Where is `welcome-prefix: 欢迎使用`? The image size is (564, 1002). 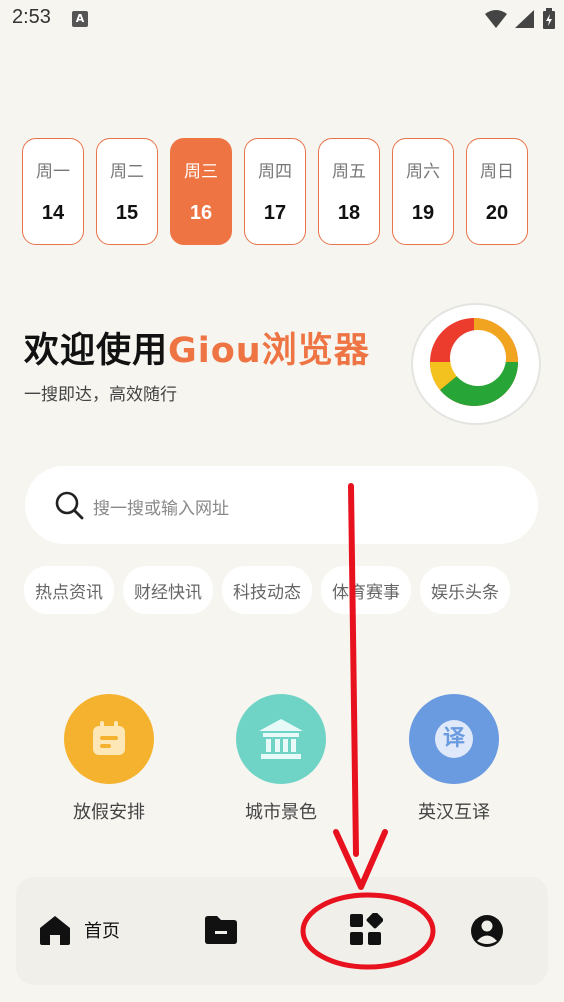 welcome-prefix: 欢迎使用 is located at coordinates (96, 351).